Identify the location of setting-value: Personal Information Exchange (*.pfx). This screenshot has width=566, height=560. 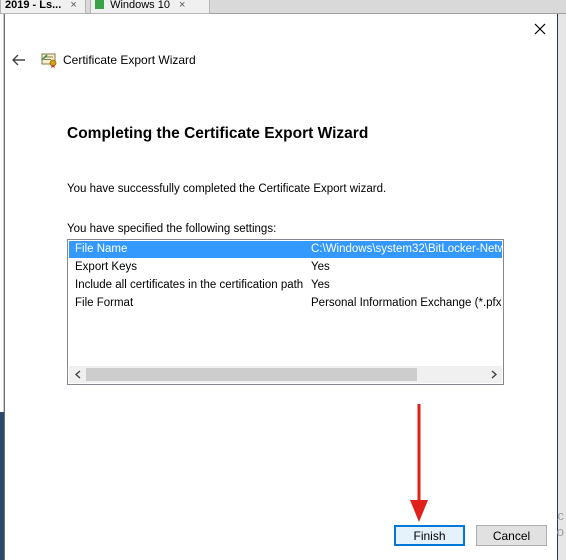
(406, 303).